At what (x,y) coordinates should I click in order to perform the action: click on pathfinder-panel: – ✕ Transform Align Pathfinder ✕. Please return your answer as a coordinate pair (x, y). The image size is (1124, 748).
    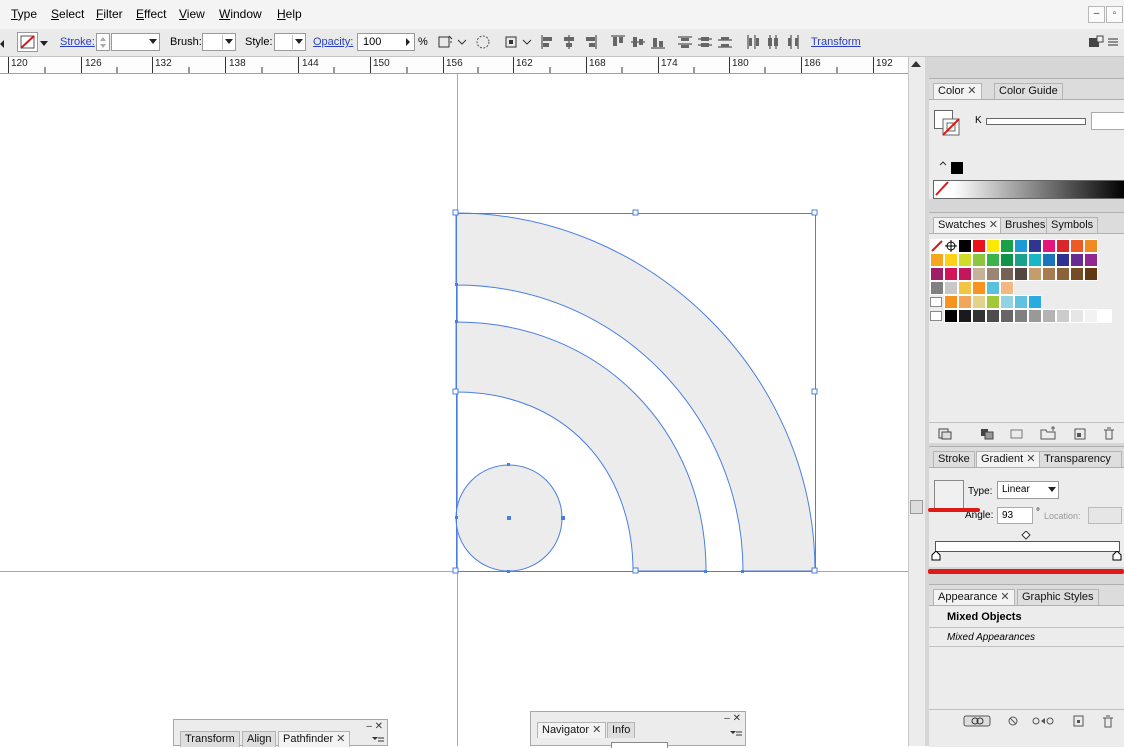
    Looking at the image, I should click on (280, 733).